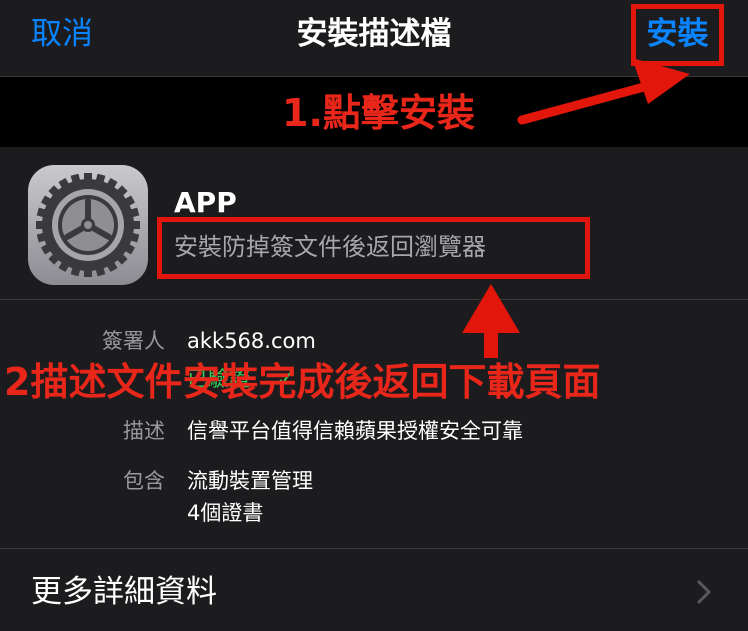  I want to click on description-label: 描述, so click(144, 431).